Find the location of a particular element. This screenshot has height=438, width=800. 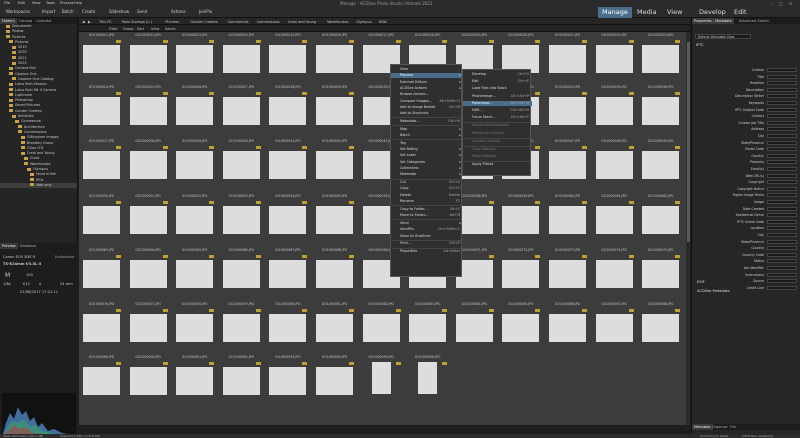

thumbnail-cell: GO1000095.JPG is located at coordinates (381, 380).